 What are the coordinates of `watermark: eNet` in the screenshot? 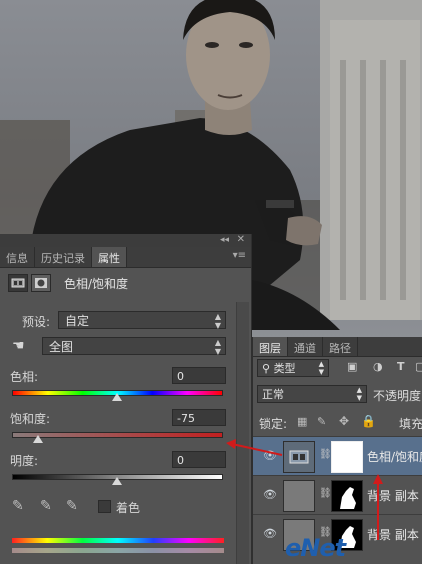 It's located at (315, 548).